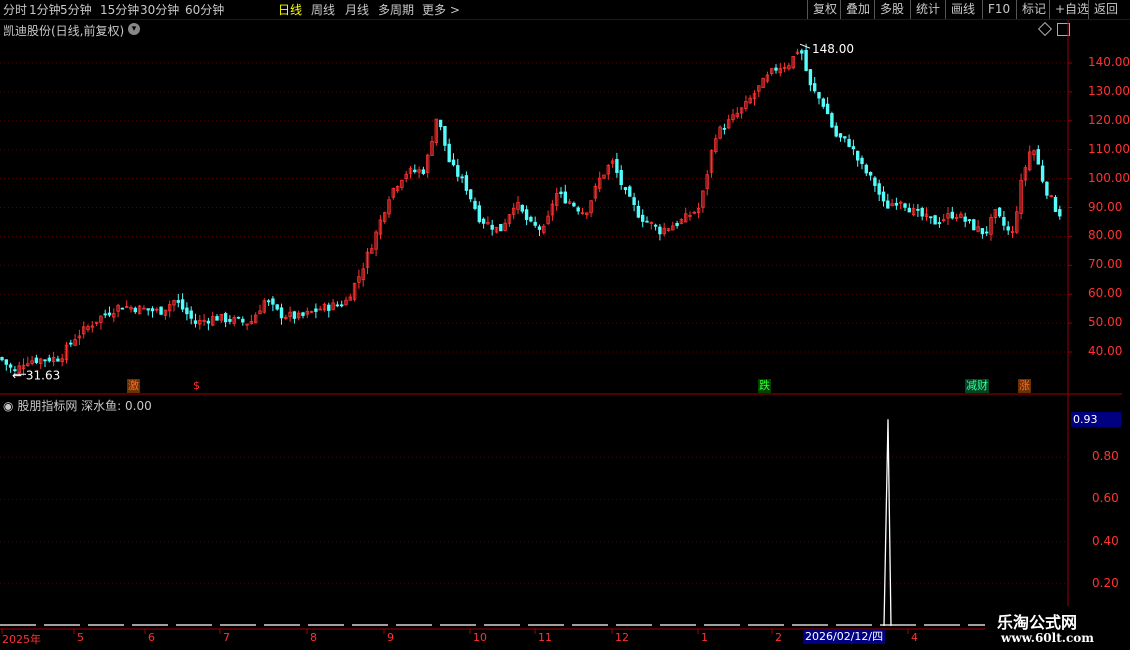  What do you see at coordinates (441, 10) in the screenshot?
I see `toolbar-item-10: 更多 >` at bounding box center [441, 10].